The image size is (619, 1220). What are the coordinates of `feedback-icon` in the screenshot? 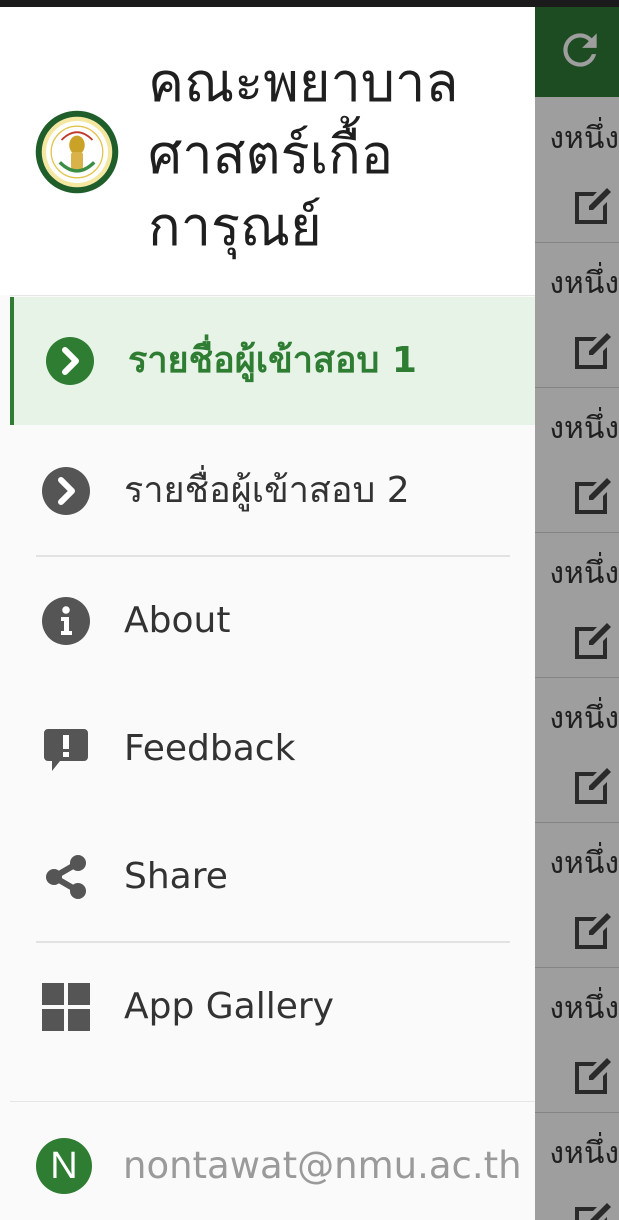 It's located at (66, 750).